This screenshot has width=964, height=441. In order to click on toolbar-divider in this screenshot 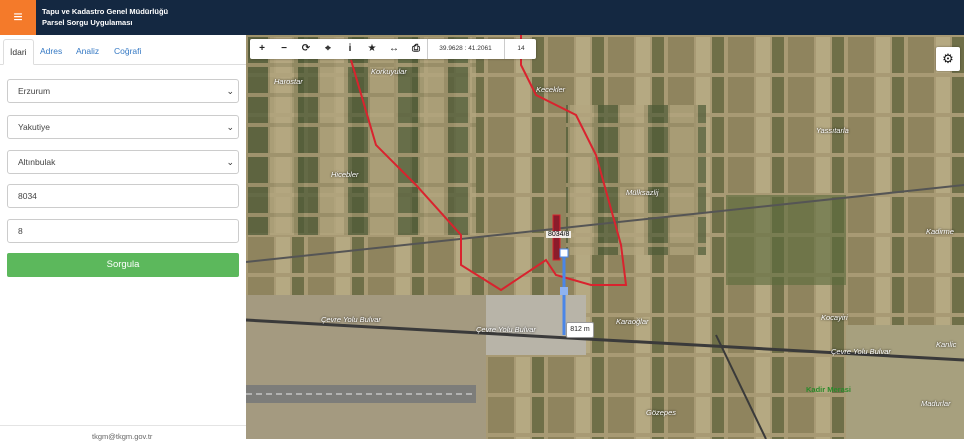, I will do `click(504, 49)`.